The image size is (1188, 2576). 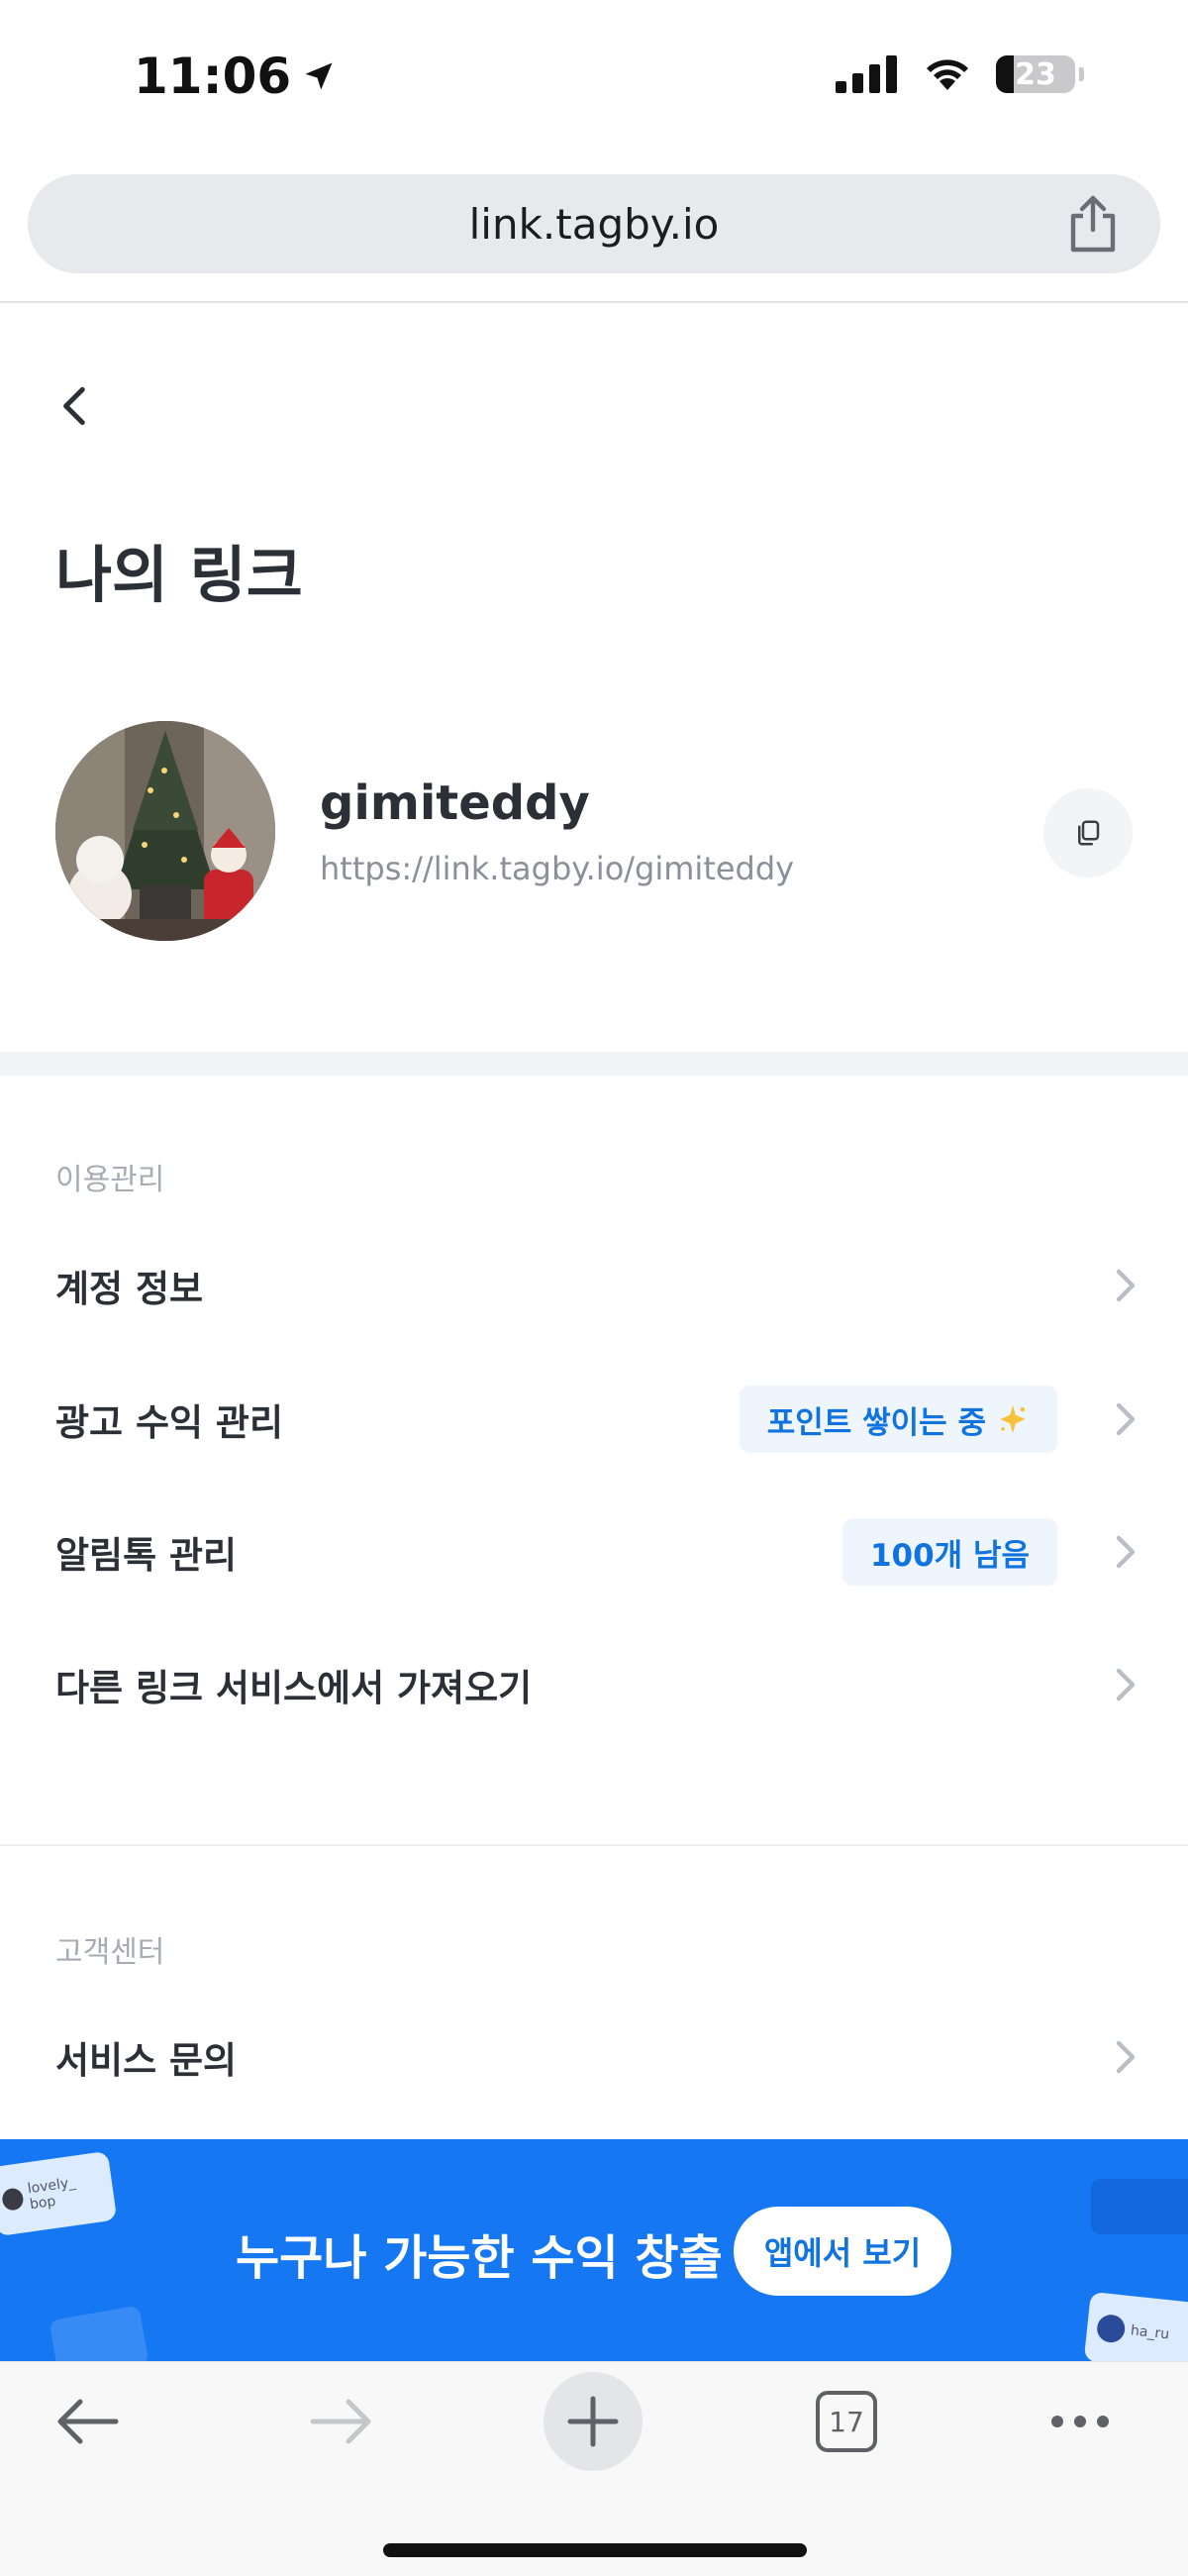 What do you see at coordinates (51, 2194) in the screenshot?
I see `decorative-card-text: lovely_ bop` at bounding box center [51, 2194].